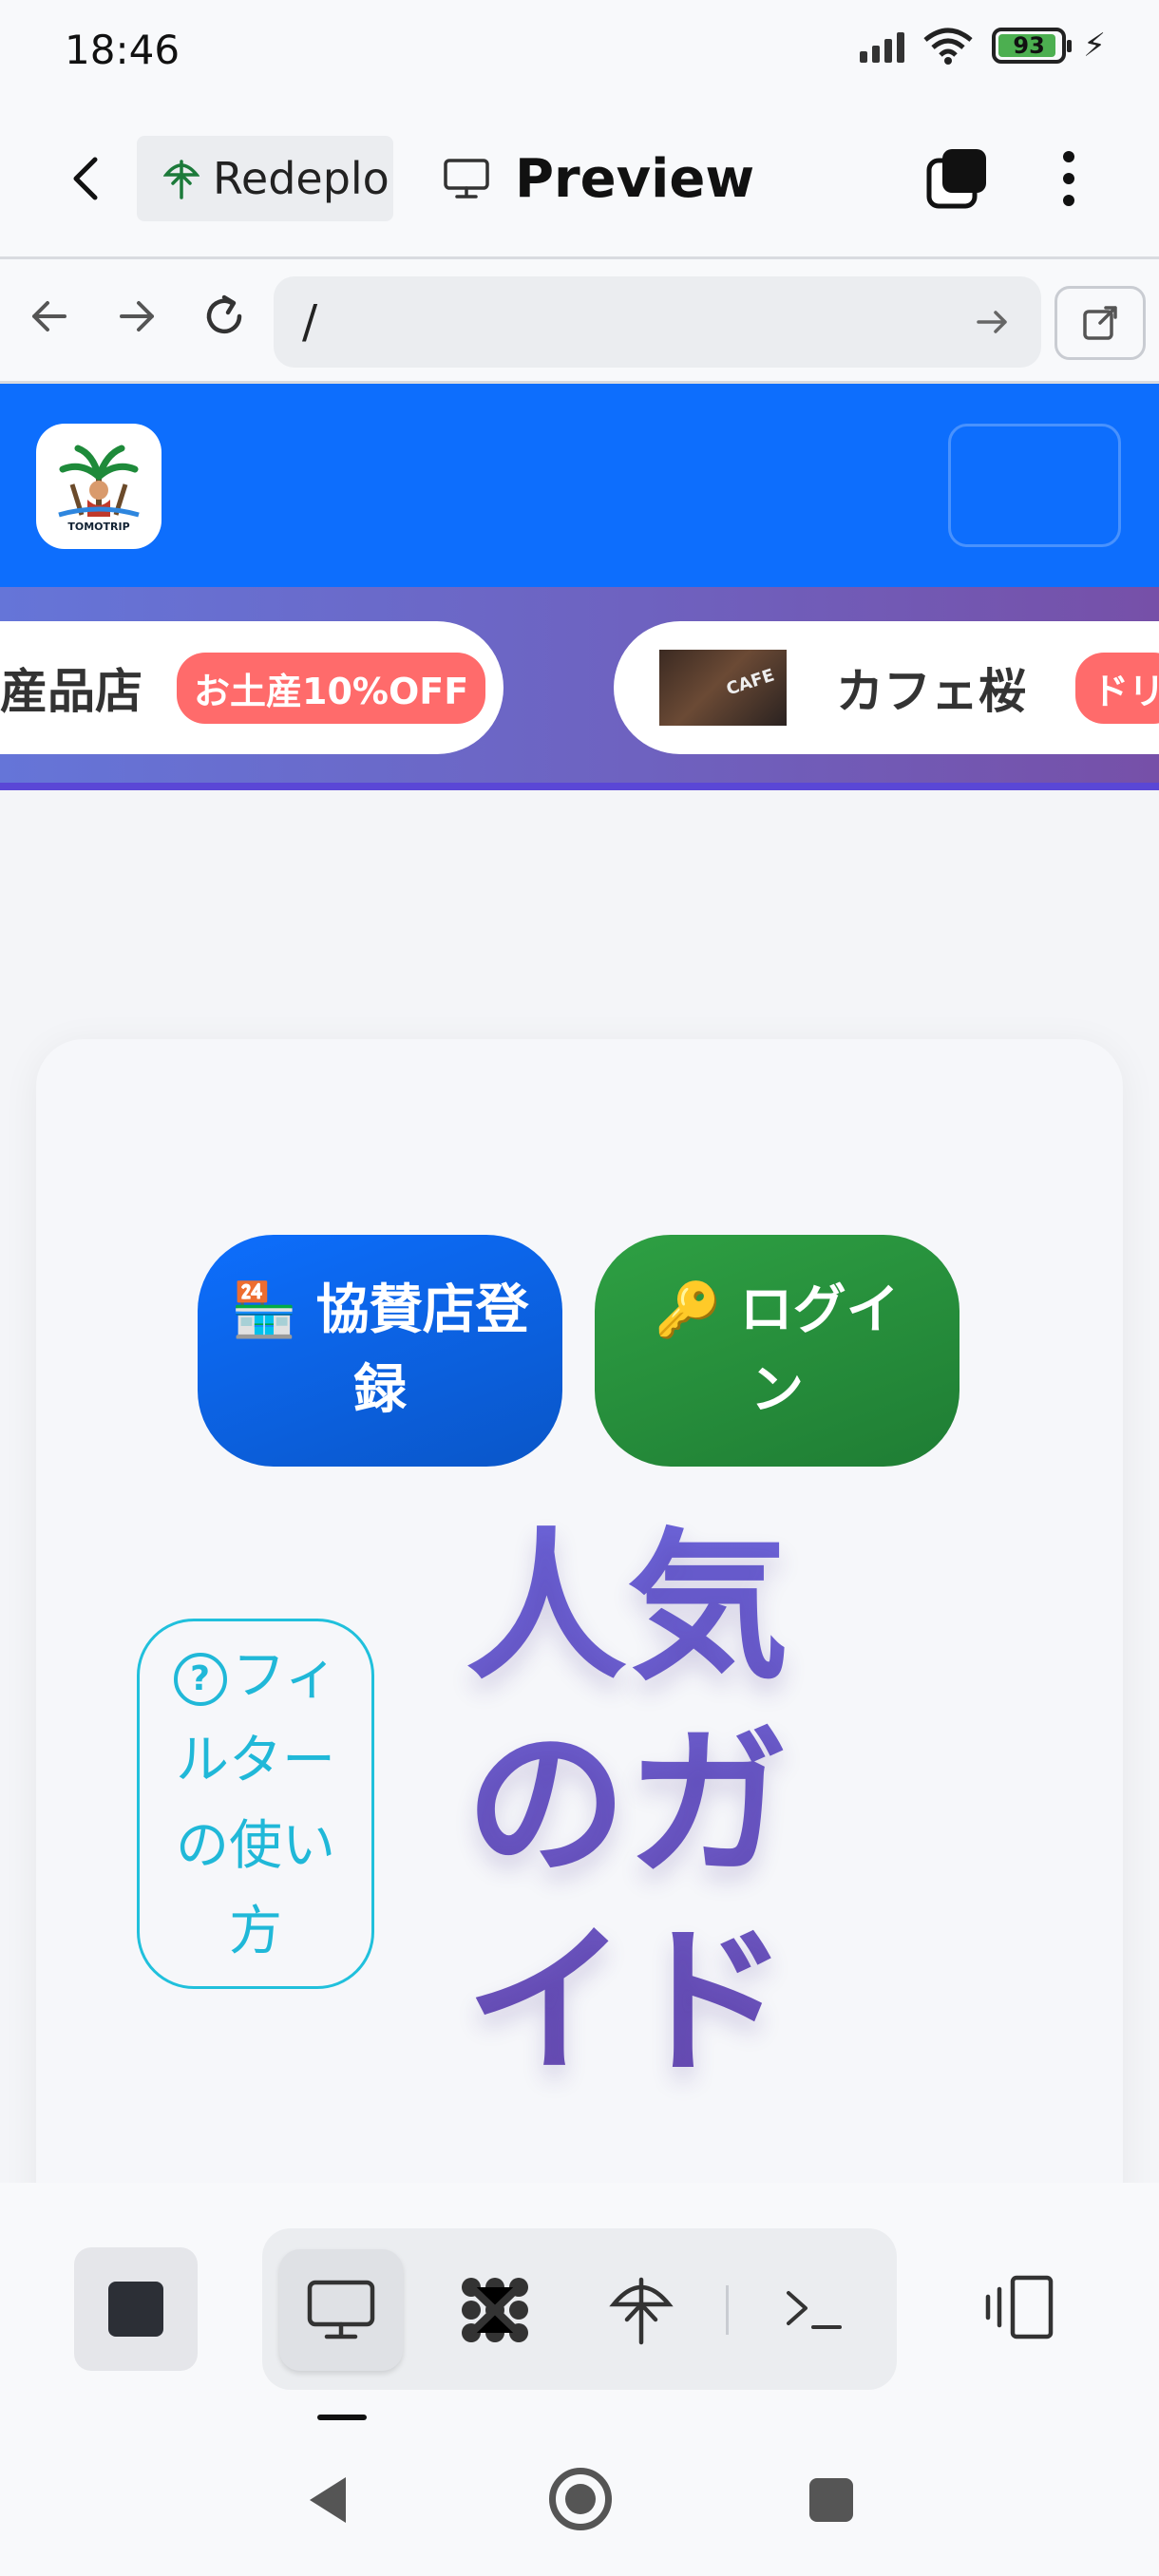 Image resolution: width=1159 pixels, height=2576 pixels. What do you see at coordinates (1068, 178) in the screenshot?
I see `more-options-icon` at bounding box center [1068, 178].